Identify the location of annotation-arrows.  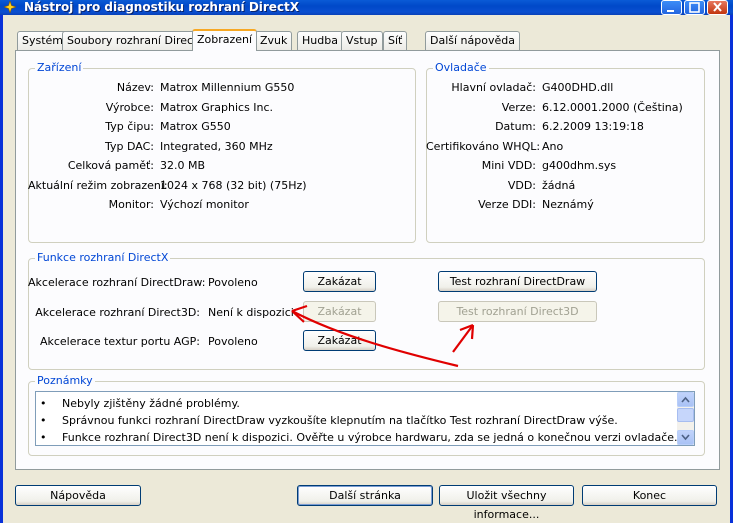
(383, 336).